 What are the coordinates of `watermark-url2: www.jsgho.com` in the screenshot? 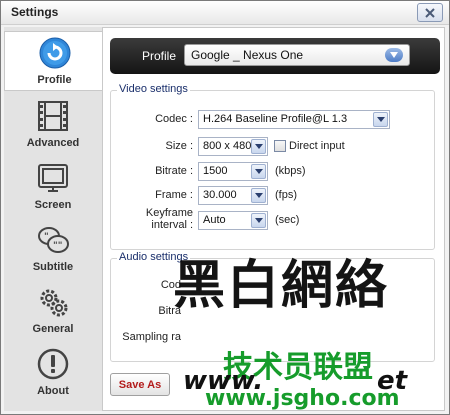 It's located at (302, 398).